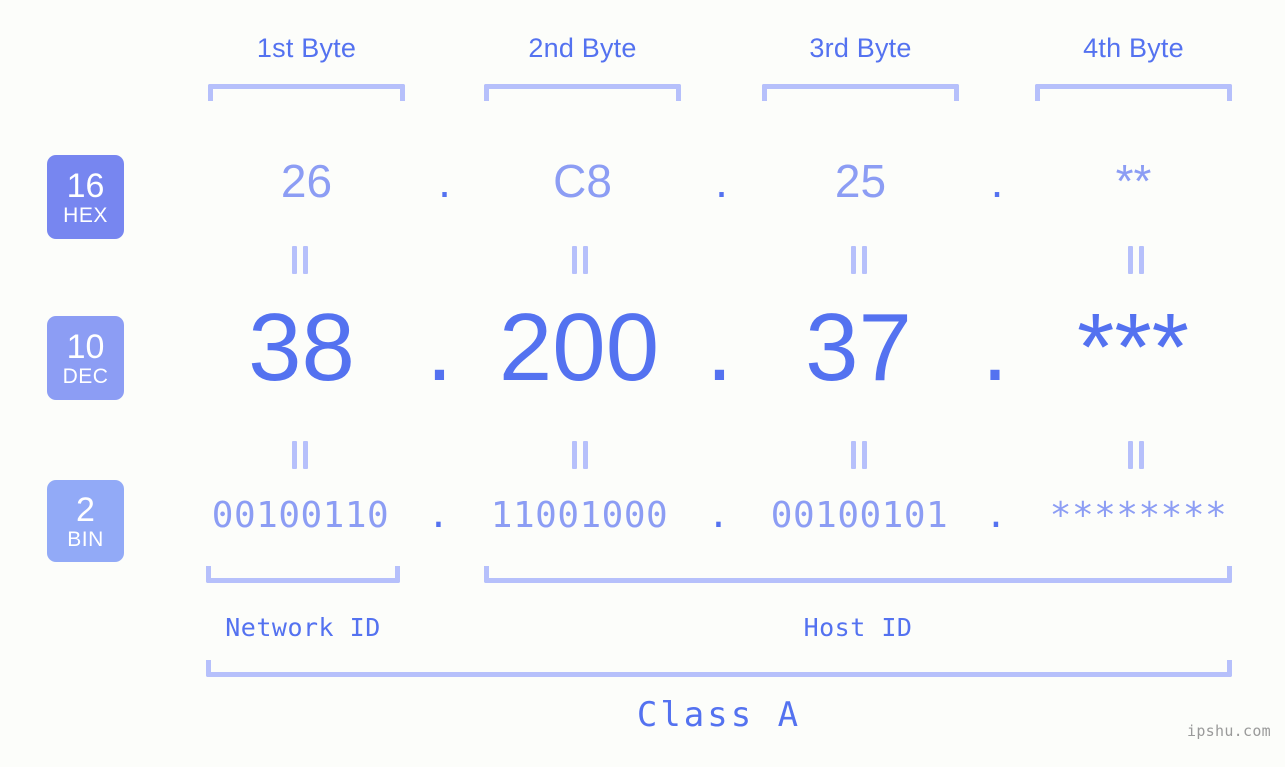 The width and height of the screenshot is (1285, 767). What do you see at coordinates (301, 347) in the screenshot?
I see `dec-byte-1: 38` at bounding box center [301, 347].